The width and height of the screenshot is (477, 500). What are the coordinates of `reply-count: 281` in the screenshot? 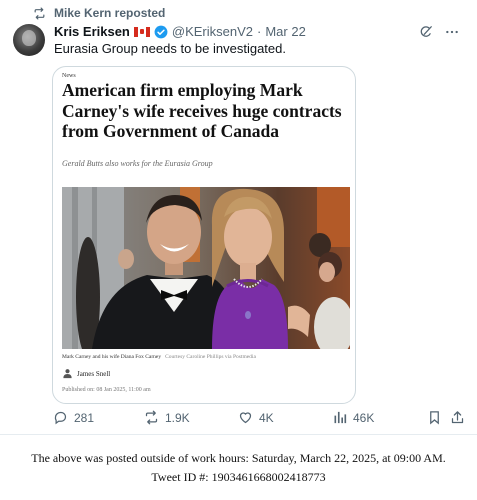 It's located at (84, 417).